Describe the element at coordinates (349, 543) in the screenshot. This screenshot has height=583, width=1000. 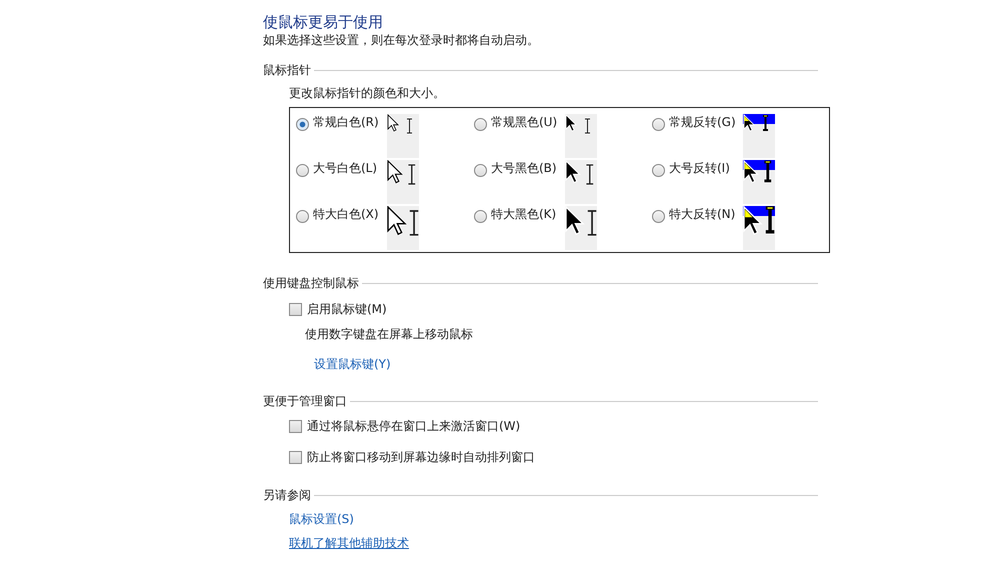
I see `help-link: 联机了解其他辅助技术` at that location.